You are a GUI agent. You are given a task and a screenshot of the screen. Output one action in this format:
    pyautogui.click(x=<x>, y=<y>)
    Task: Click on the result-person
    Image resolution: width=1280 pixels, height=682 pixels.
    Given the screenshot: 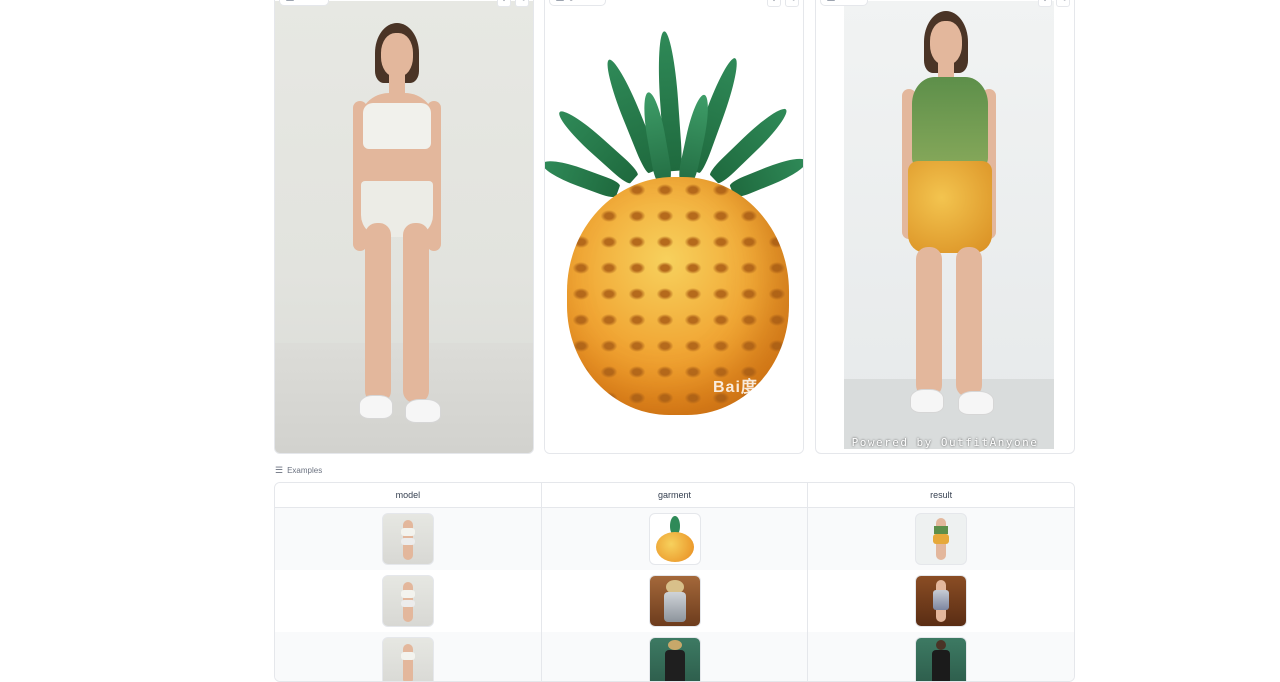 What is the action you would take?
    pyautogui.click(x=952, y=226)
    